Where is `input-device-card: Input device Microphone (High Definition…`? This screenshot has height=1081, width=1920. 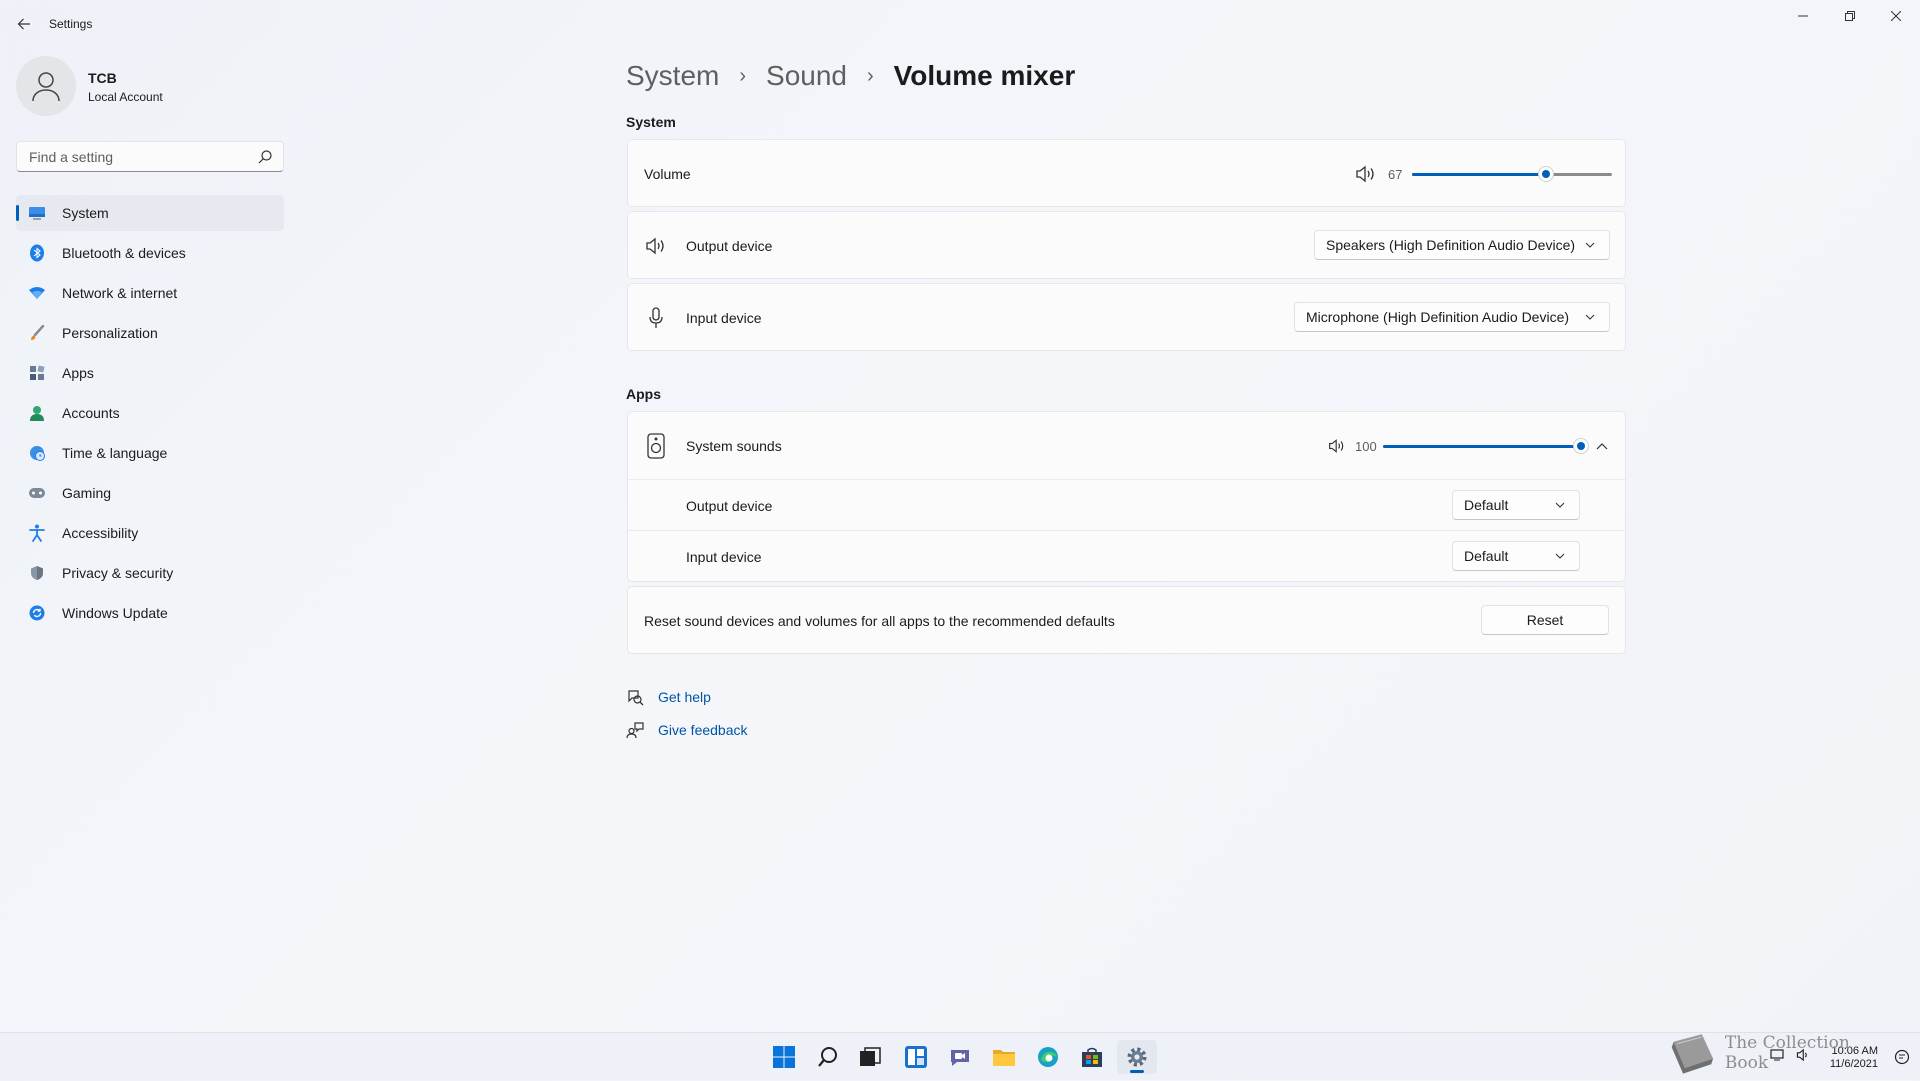 input-device-card: Input device Microphone (High Definition… is located at coordinates (1126, 317).